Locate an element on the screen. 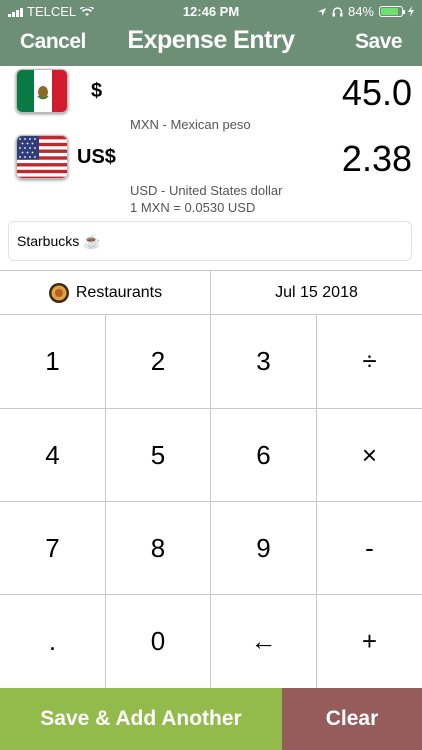  nav-bar: Cancel Expense Entry Save is located at coordinates (211, 44).